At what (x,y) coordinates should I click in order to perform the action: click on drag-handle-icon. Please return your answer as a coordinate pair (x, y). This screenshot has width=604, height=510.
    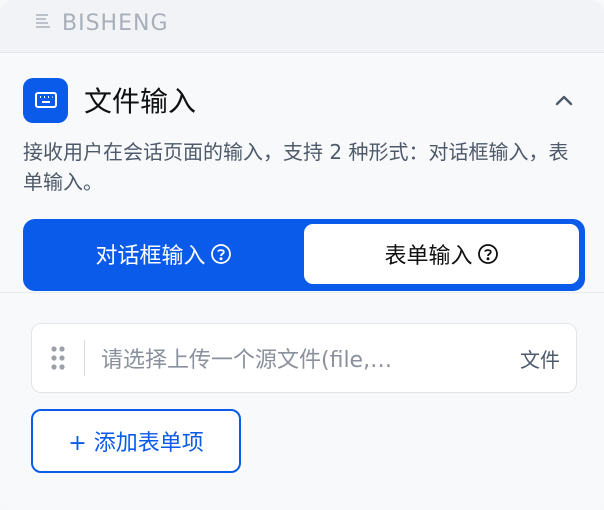
    Looking at the image, I should click on (58, 358).